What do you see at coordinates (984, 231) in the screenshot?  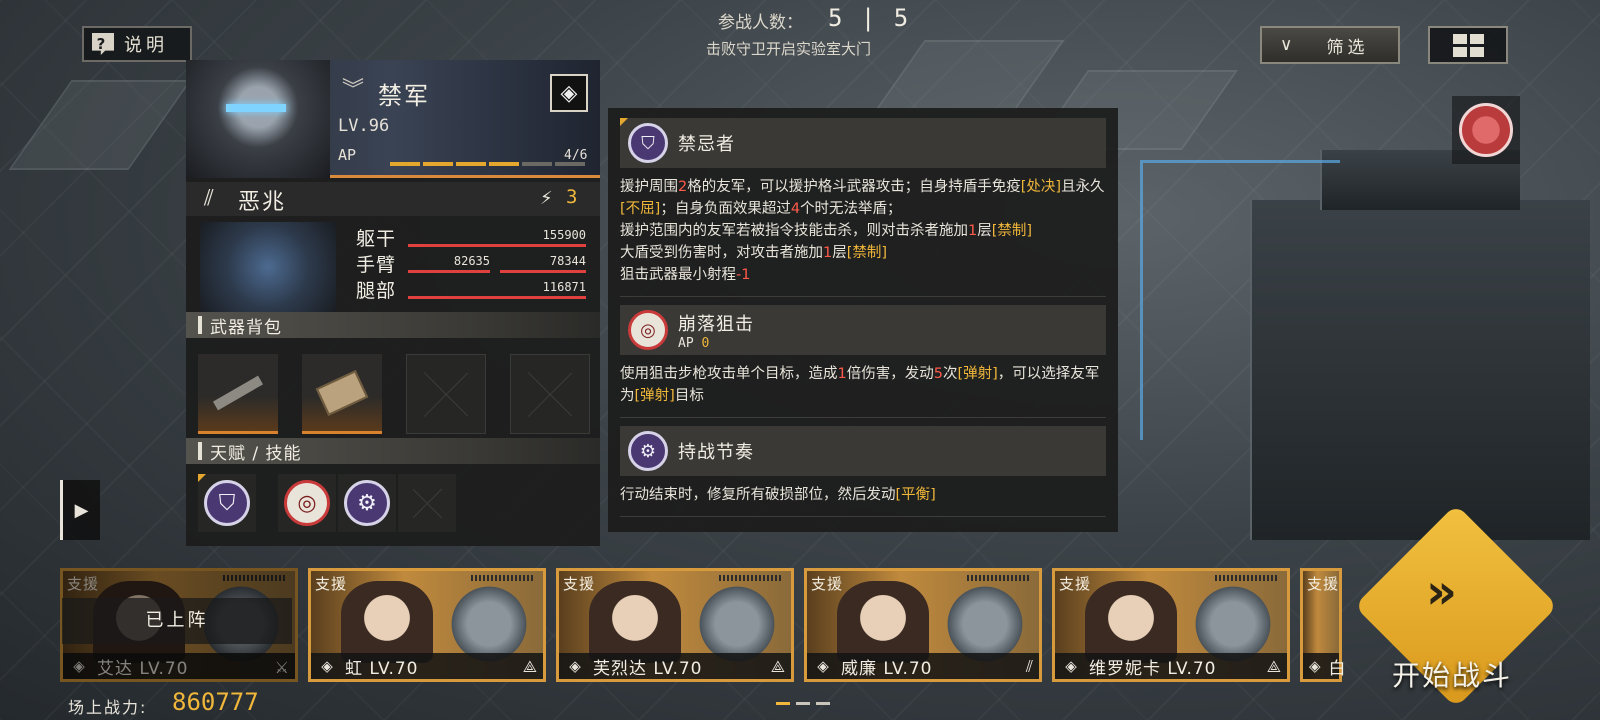 I see `skill-text: 层` at bounding box center [984, 231].